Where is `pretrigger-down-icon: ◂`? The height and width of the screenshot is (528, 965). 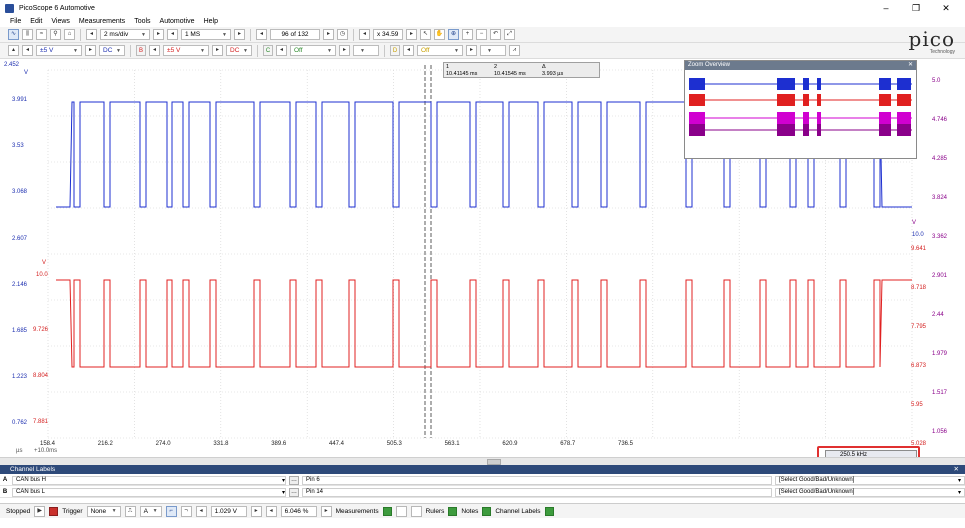 pretrigger-down-icon: ◂ is located at coordinates (271, 511).